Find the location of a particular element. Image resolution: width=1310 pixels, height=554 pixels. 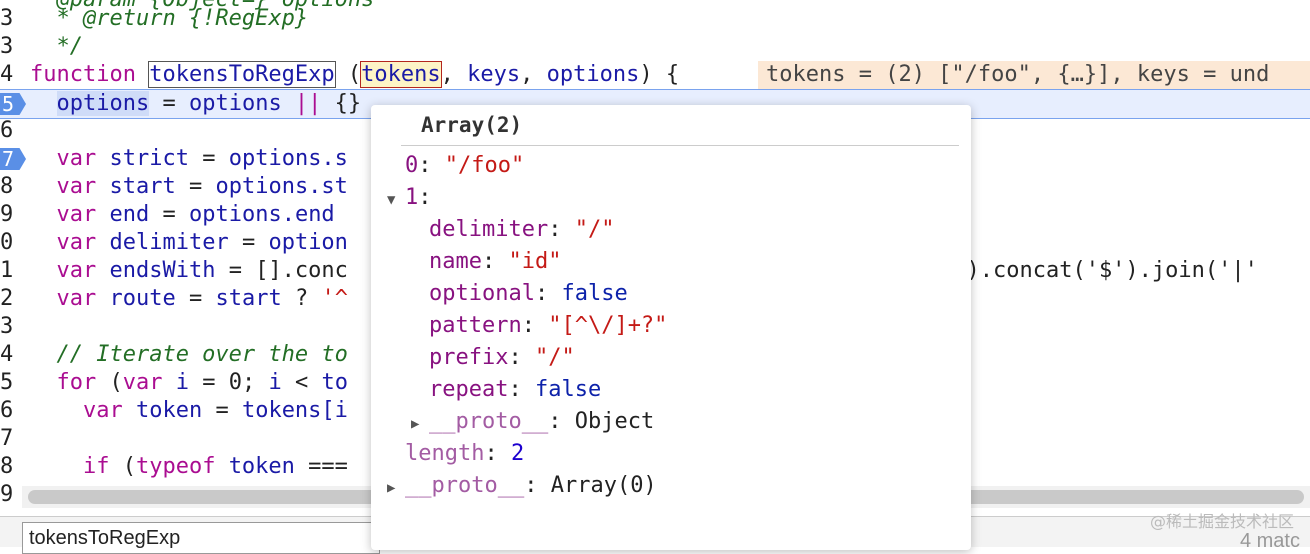

code-text: */ is located at coordinates (56, 46).